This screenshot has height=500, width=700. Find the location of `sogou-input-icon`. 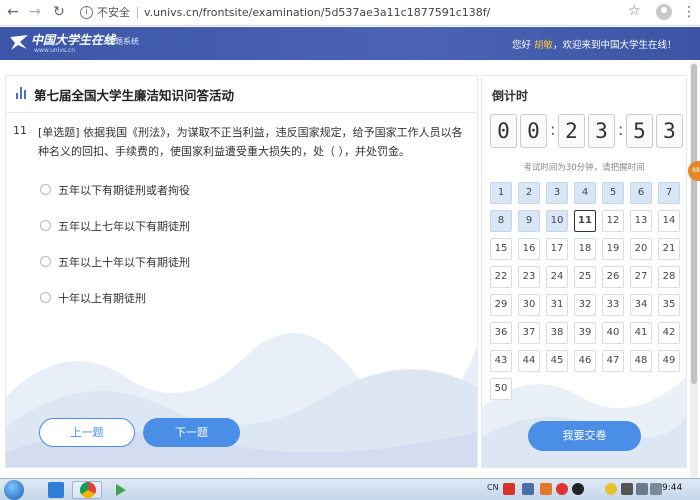

sogou-input-icon is located at coordinates (509, 489).